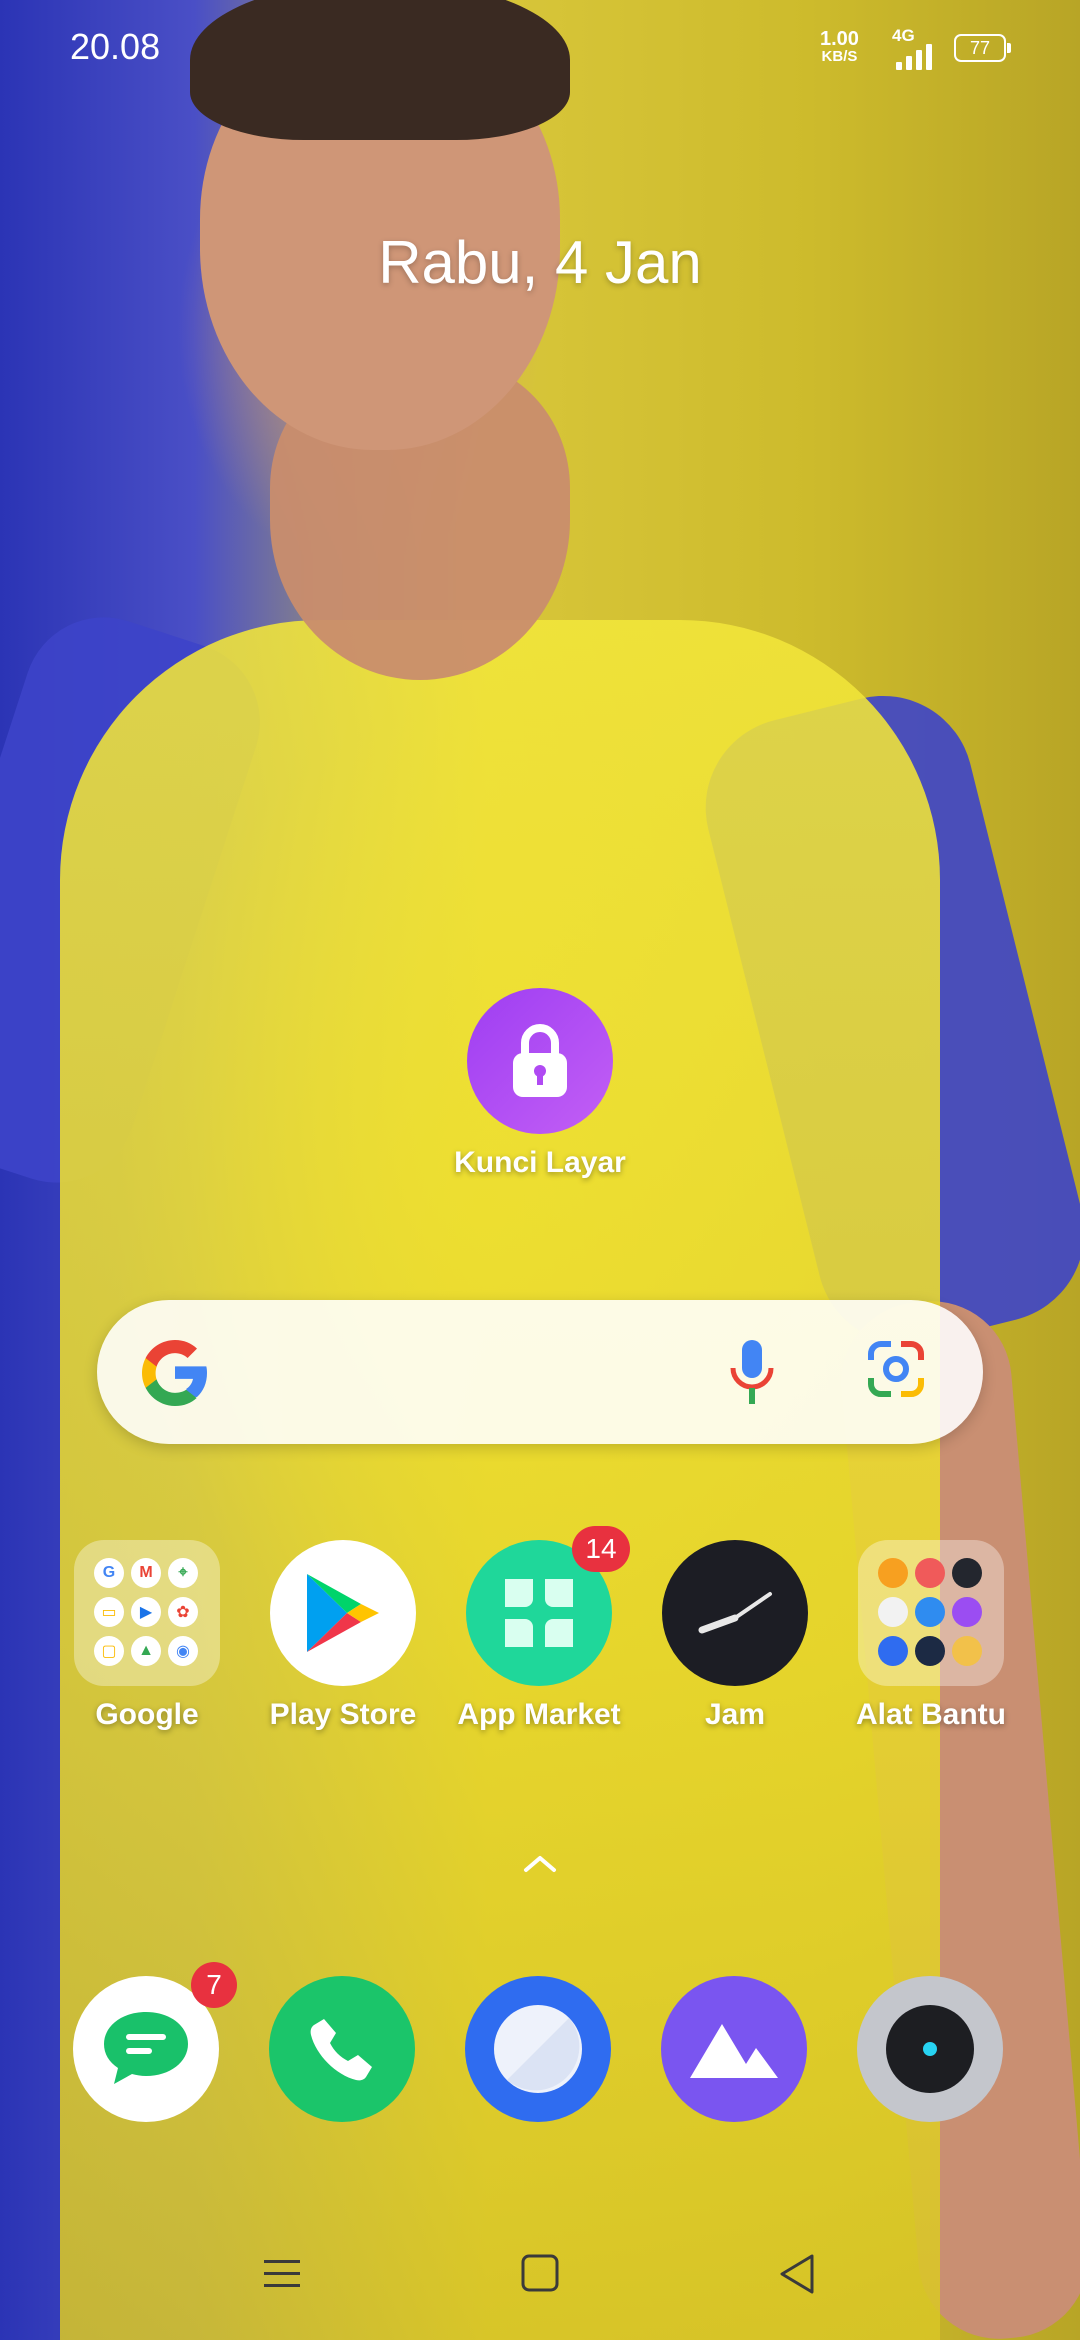 This screenshot has width=1080, height=2345. What do you see at coordinates (109, 1612) in the screenshot?
I see `folder-mini-icon: ▭` at bounding box center [109, 1612].